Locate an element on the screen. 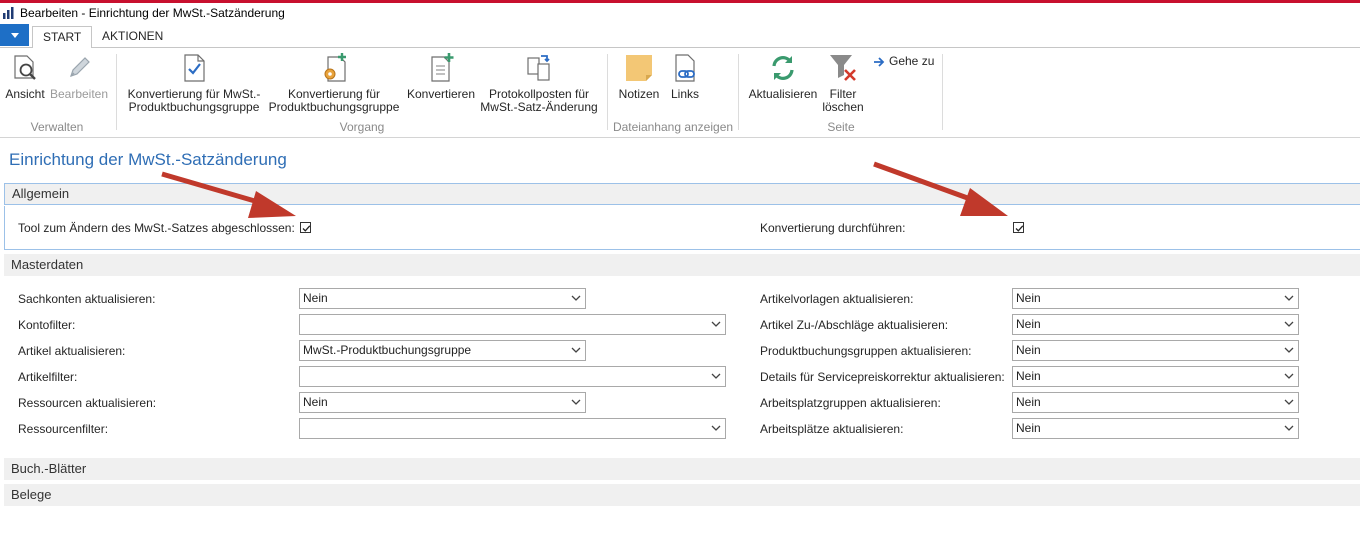 The width and height of the screenshot is (1360, 536). artikelfilter-input is located at coordinates (512, 376).